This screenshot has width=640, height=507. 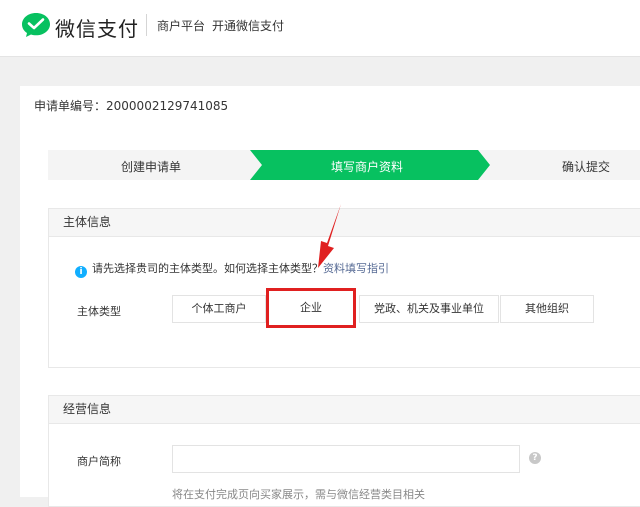 What do you see at coordinates (298, 494) in the screenshot?
I see `merchant-short-name-hint: 将在支付完成页向买家展示，需与微信经营类目相关` at bounding box center [298, 494].